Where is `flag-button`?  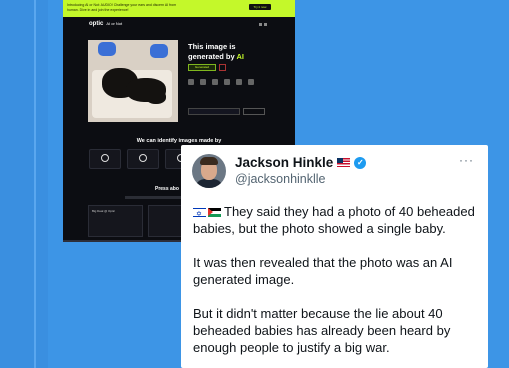 flag-button is located at coordinates (222, 67).